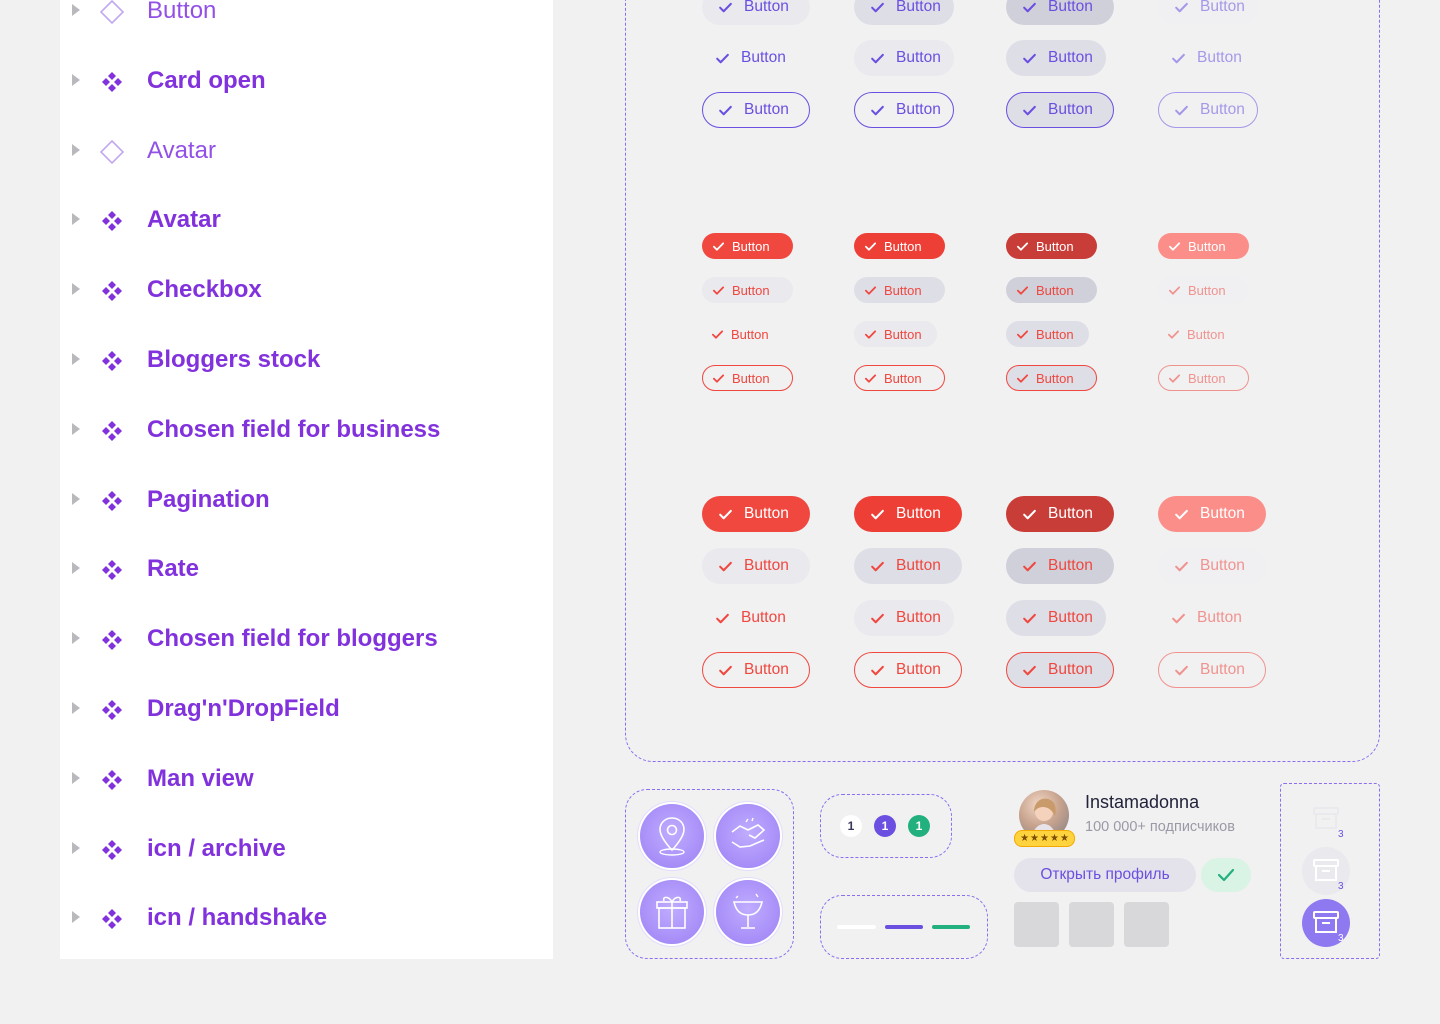 The image size is (1440, 1024). I want to click on layer-row: Card open, so click(306, 81).